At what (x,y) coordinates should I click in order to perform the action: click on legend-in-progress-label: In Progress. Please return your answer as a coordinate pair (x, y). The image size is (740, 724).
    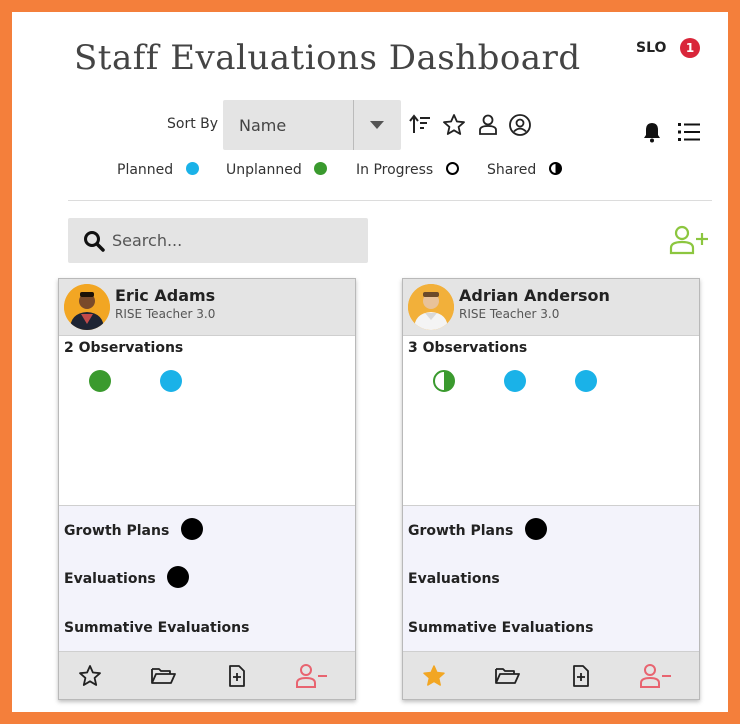
    Looking at the image, I should click on (395, 170).